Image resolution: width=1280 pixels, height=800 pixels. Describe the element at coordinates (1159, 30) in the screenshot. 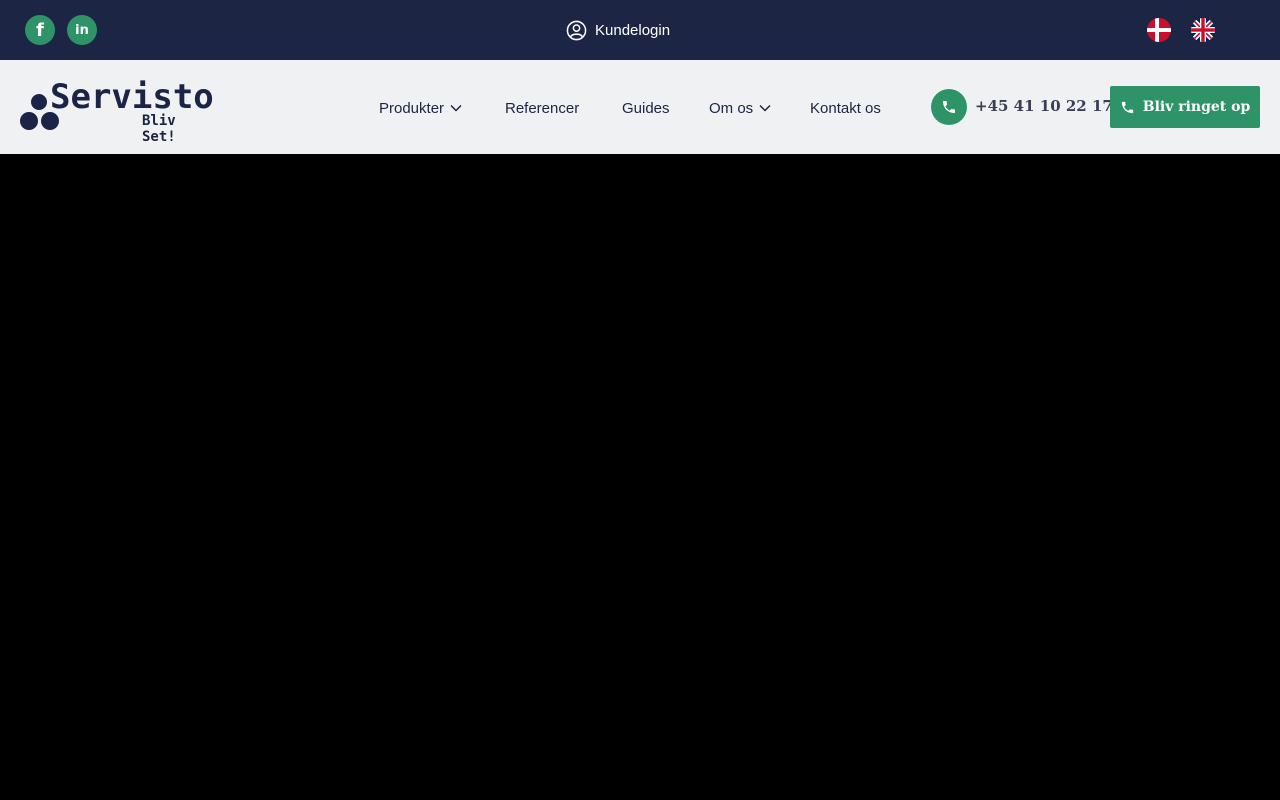

I see `danish-flag-icon` at that location.